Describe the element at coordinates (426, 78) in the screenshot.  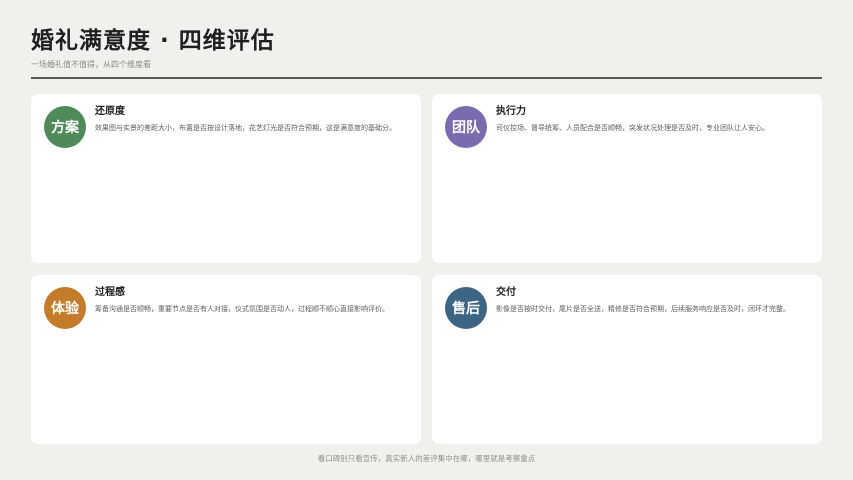
I see `header-divider` at that location.